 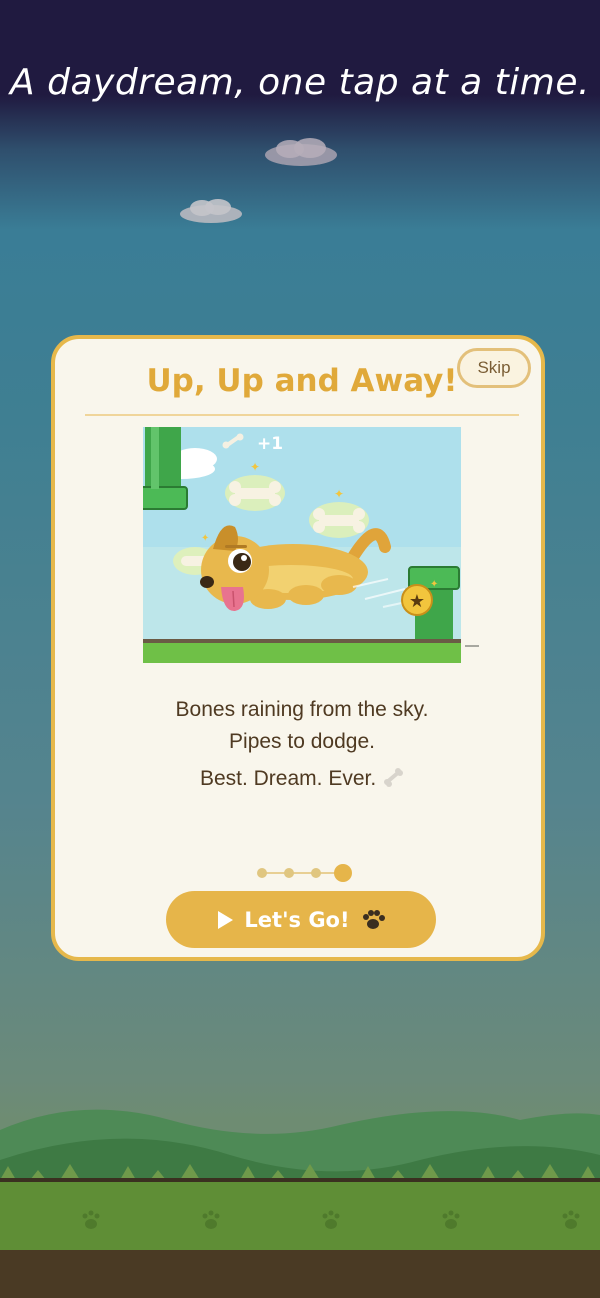 I want to click on pipe-top, so click(x=163, y=468).